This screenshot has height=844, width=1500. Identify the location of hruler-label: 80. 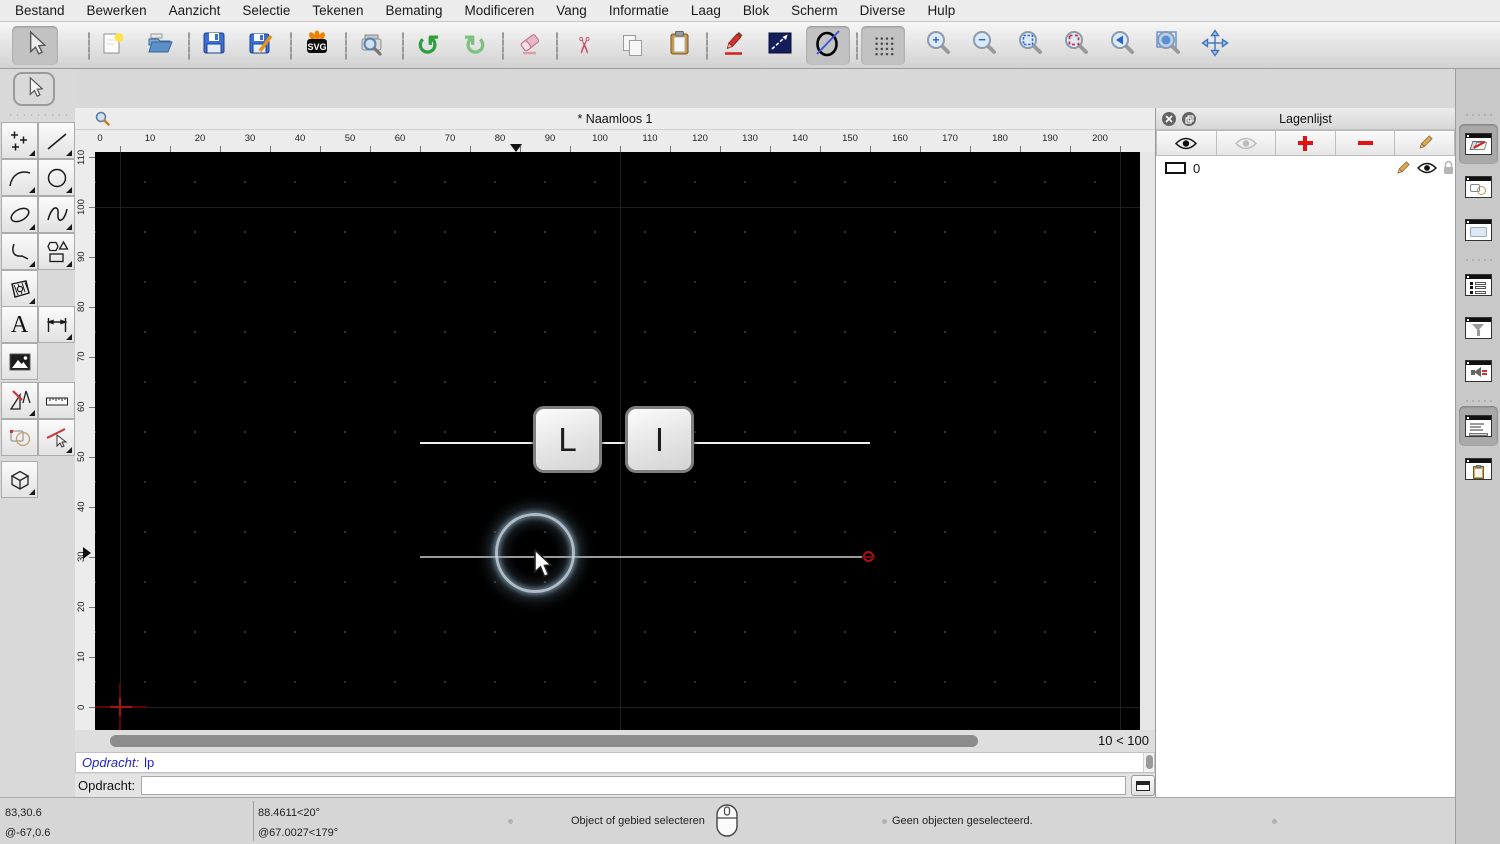
(500, 138).